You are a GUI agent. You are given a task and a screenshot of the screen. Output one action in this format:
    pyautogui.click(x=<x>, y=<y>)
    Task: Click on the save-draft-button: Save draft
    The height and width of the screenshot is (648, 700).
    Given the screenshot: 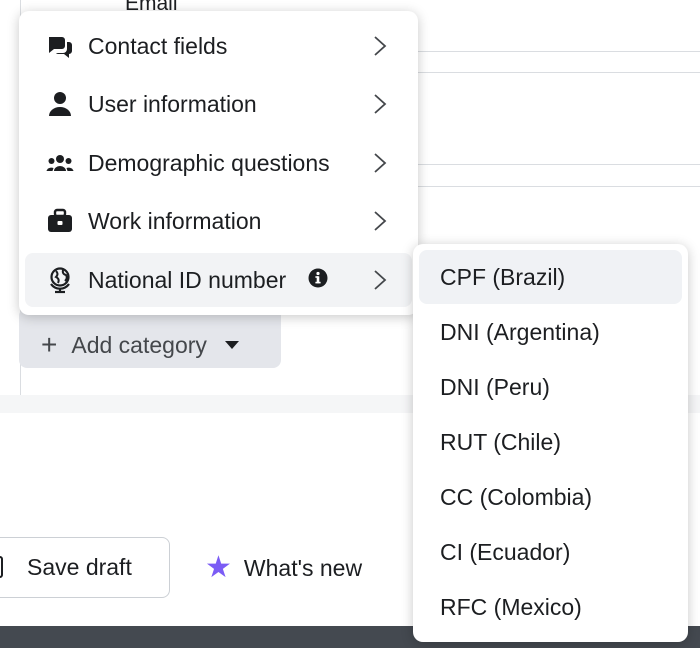 What is the action you would take?
    pyautogui.click(x=85, y=567)
    